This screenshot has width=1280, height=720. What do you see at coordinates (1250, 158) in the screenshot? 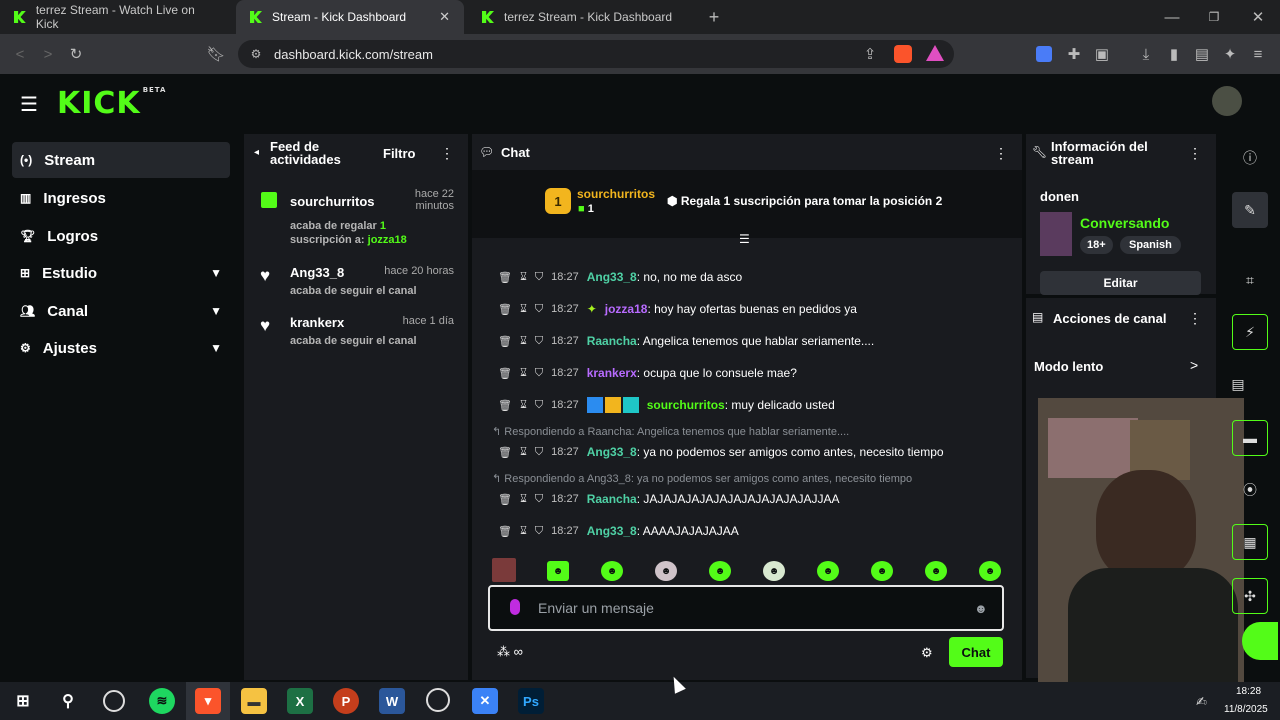
I see `info-icon: ⓘ` at bounding box center [1250, 158].